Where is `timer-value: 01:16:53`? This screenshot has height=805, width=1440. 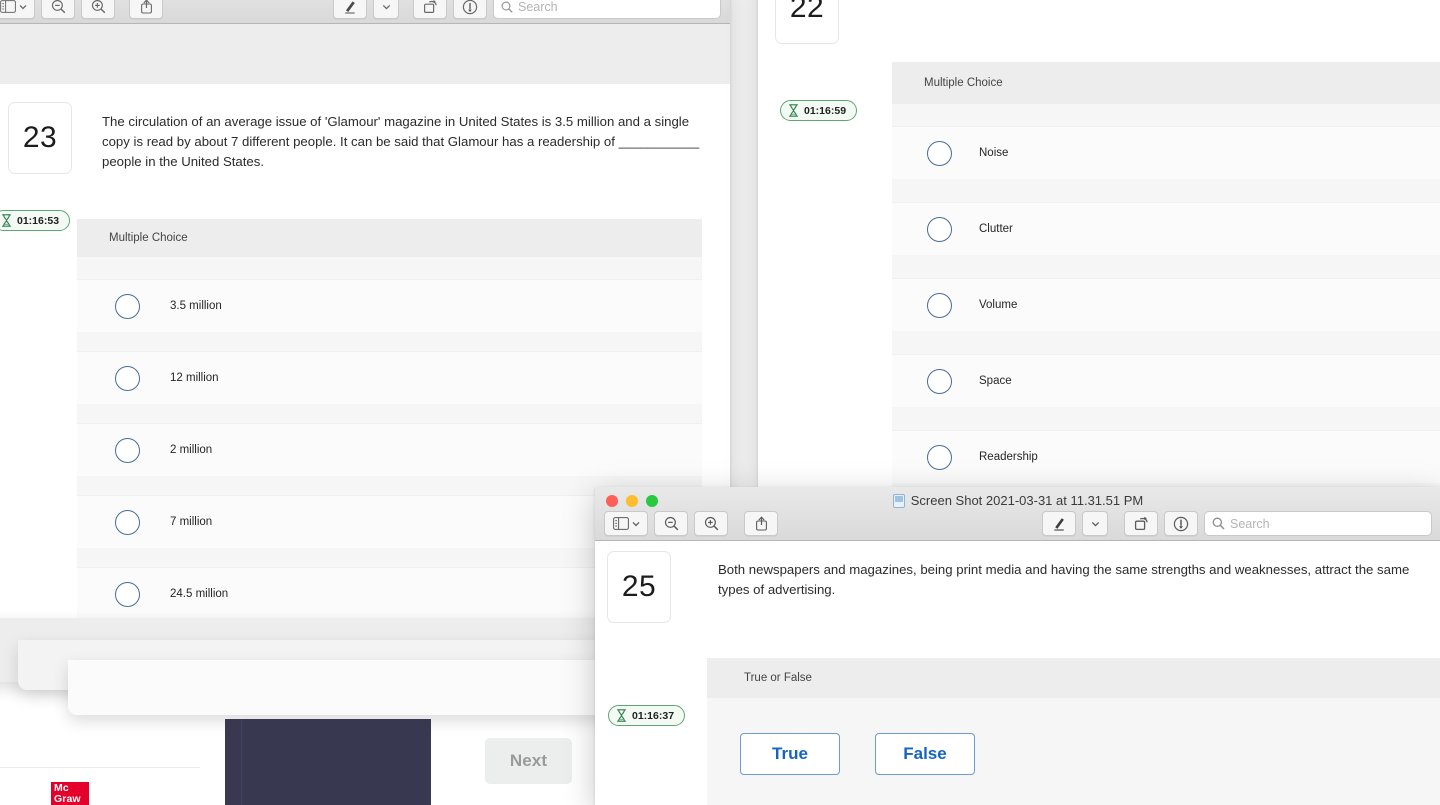 timer-value: 01:16:53 is located at coordinates (38, 220).